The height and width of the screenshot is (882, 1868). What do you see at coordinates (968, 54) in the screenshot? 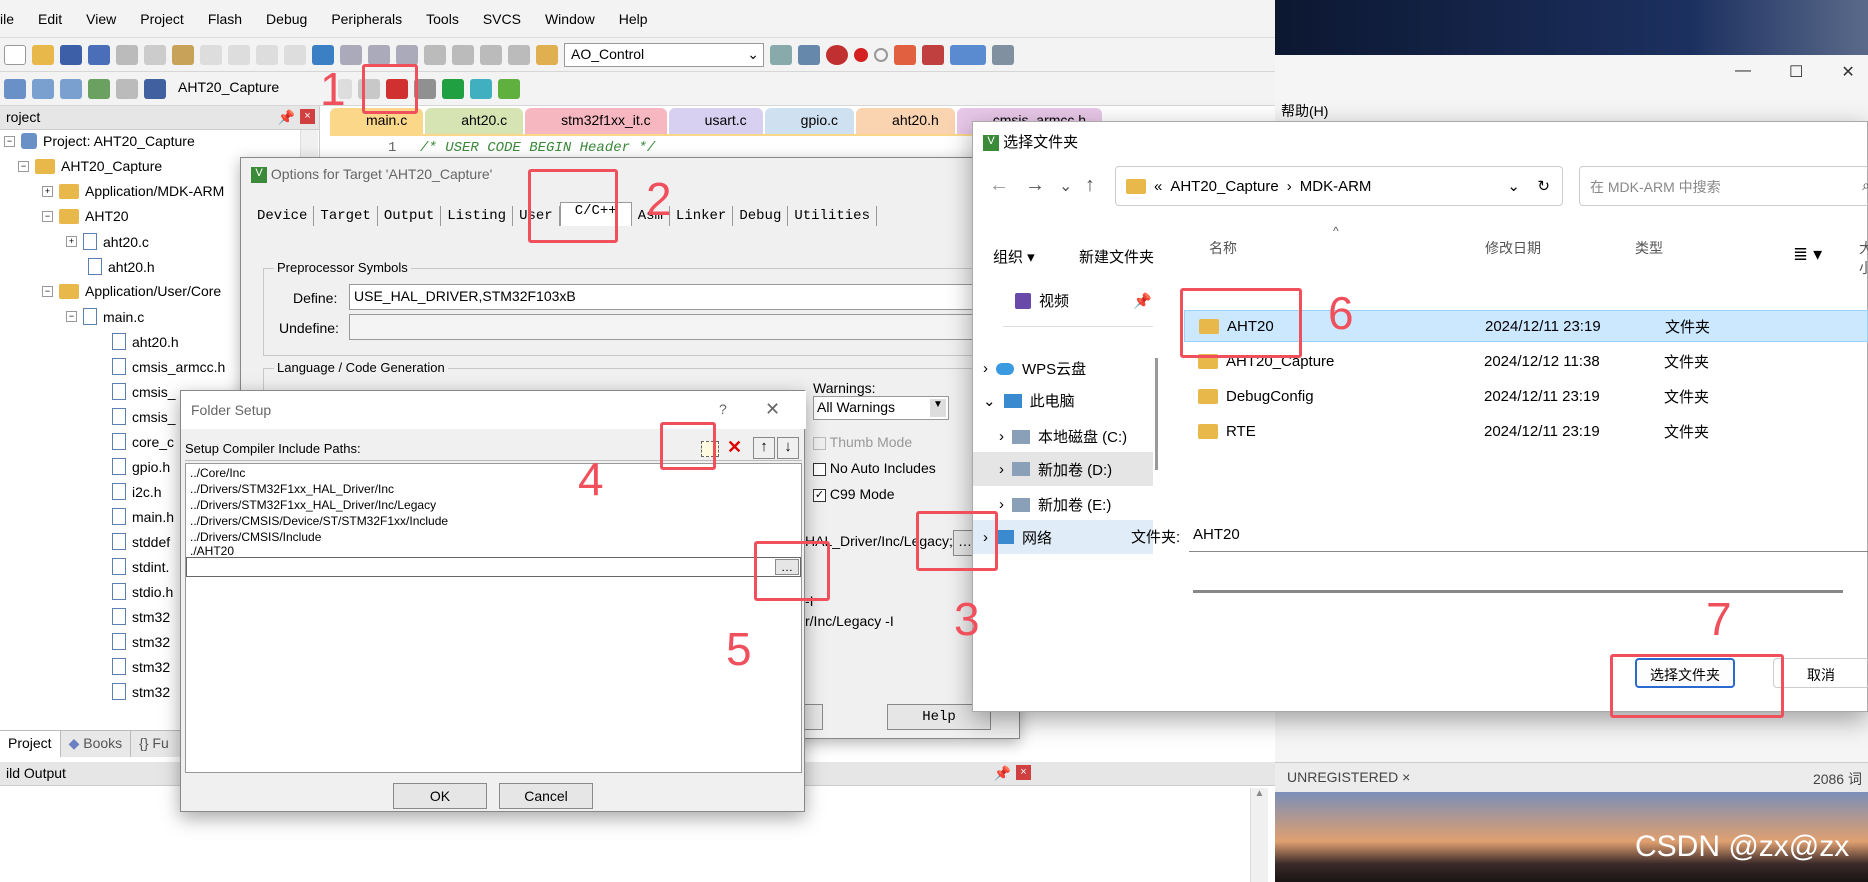
I see `window-layout-icon` at bounding box center [968, 54].